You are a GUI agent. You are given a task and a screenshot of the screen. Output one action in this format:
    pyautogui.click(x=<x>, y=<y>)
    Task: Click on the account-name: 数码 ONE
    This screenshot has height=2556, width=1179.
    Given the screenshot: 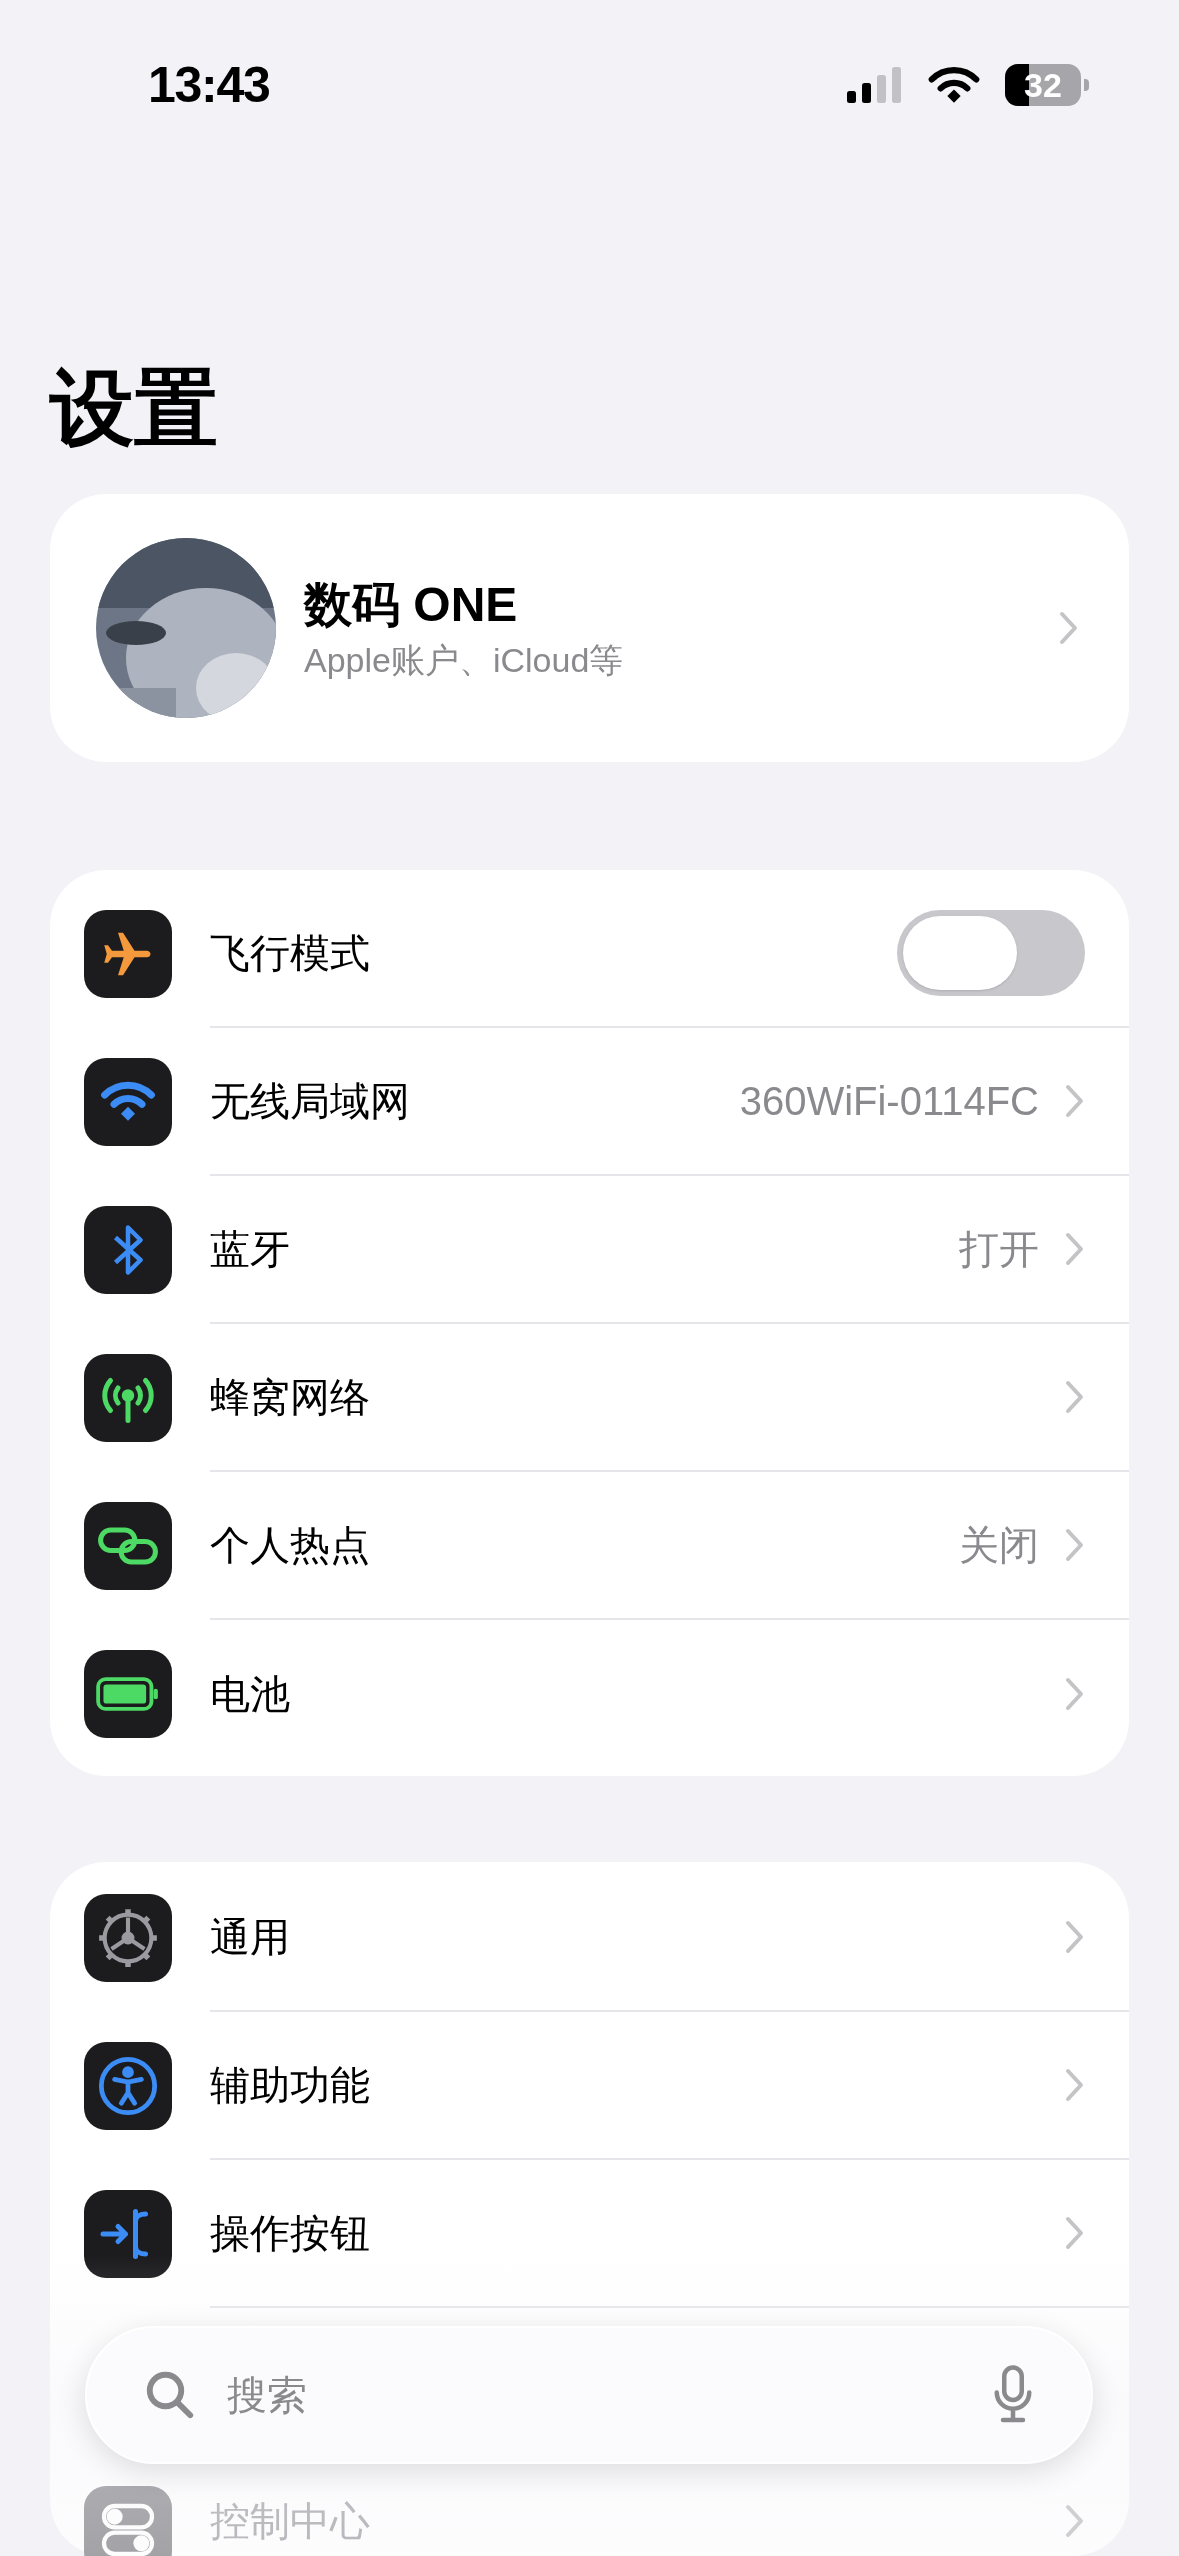 What is the action you would take?
    pyautogui.click(x=411, y=604)
    